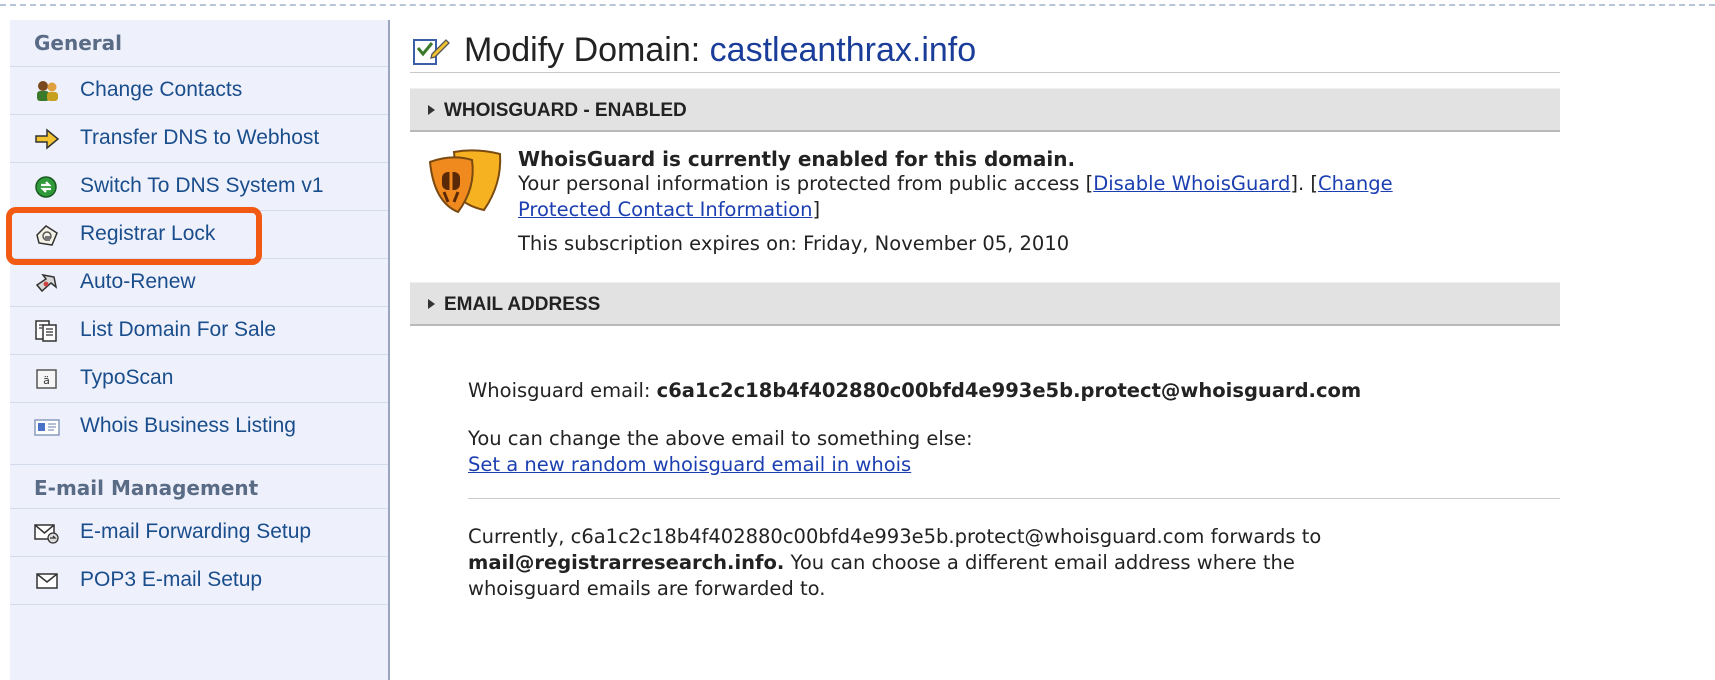 The height and width of the screenshot is (680, 1715). Describe the element at coordinates (985, 110) in the screenshot. I see `section-header-whoisguard: WHOISGUARD - ENABLED` at that location.